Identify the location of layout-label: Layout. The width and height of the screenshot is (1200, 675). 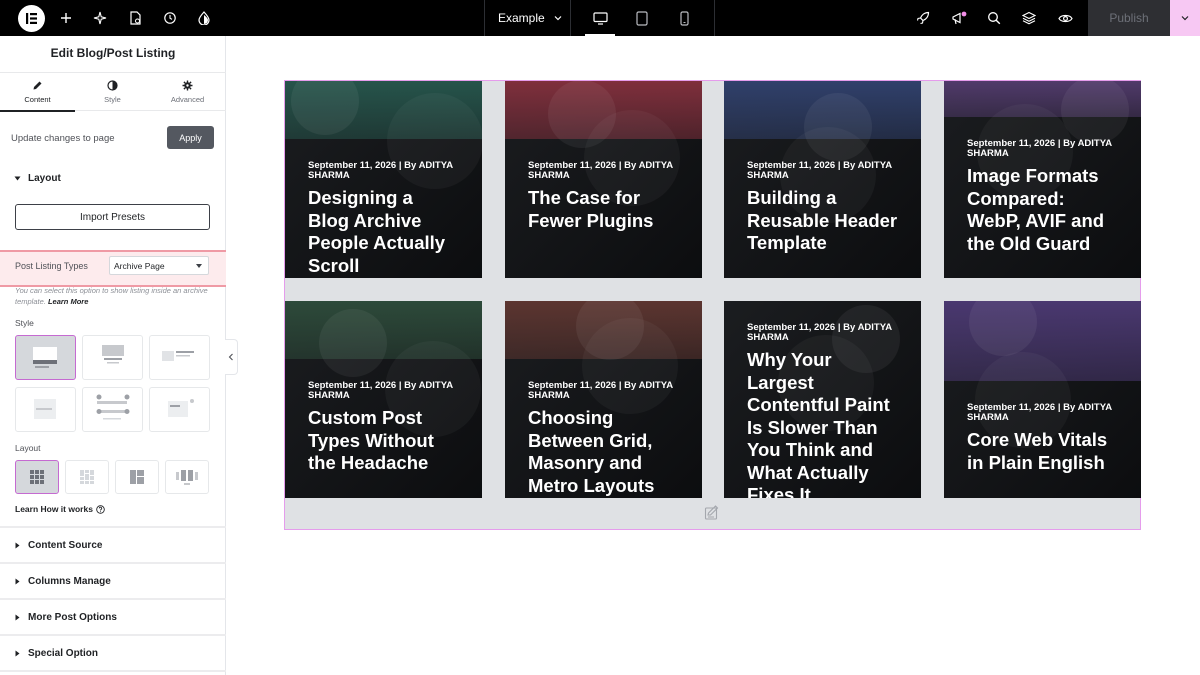
(28, 448).